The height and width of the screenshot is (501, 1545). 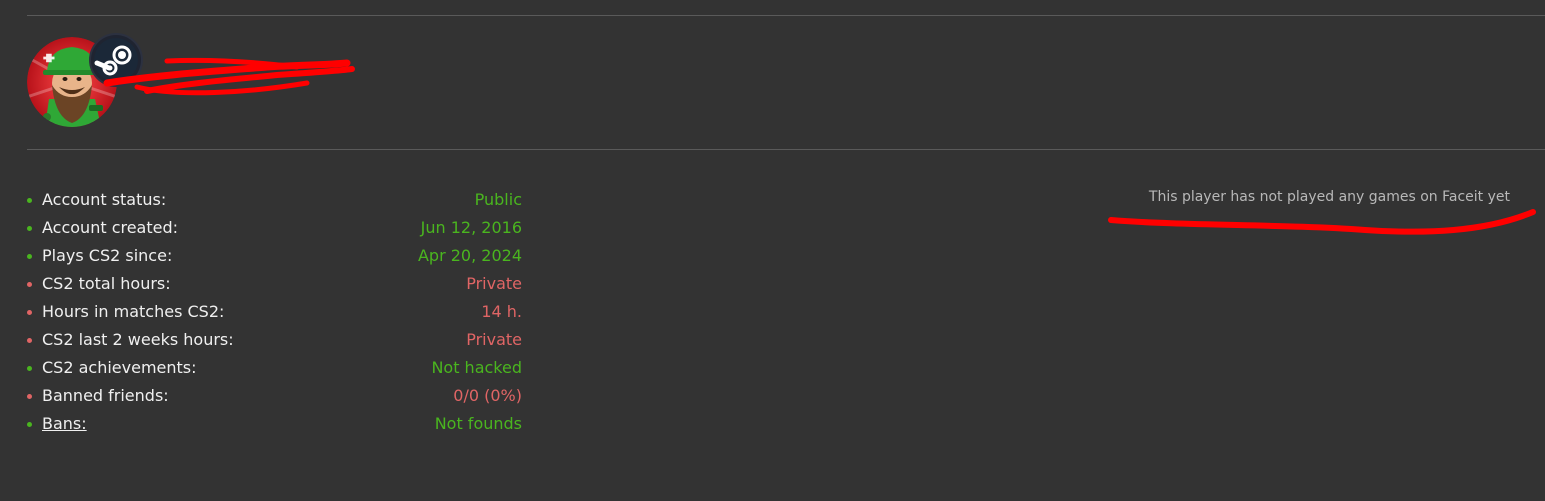 I want to click on profile-header, so click(x=197, y=83).